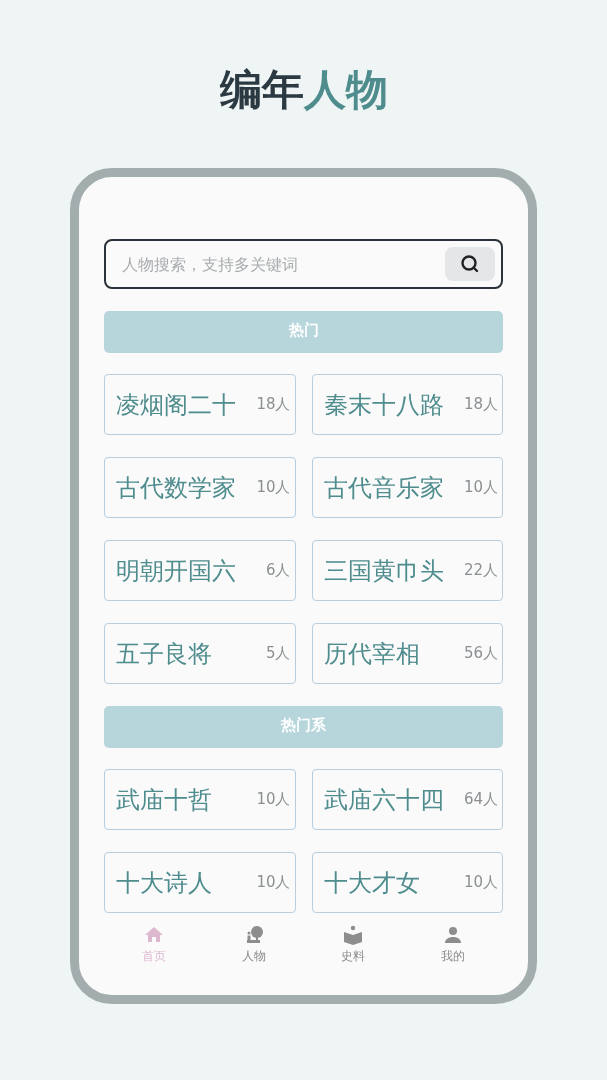  What do you see at coordinates (303, 264) in the screenshot?
I see `search-field: 人物搜索，支持多关键词` at bounding box center [303, 264].